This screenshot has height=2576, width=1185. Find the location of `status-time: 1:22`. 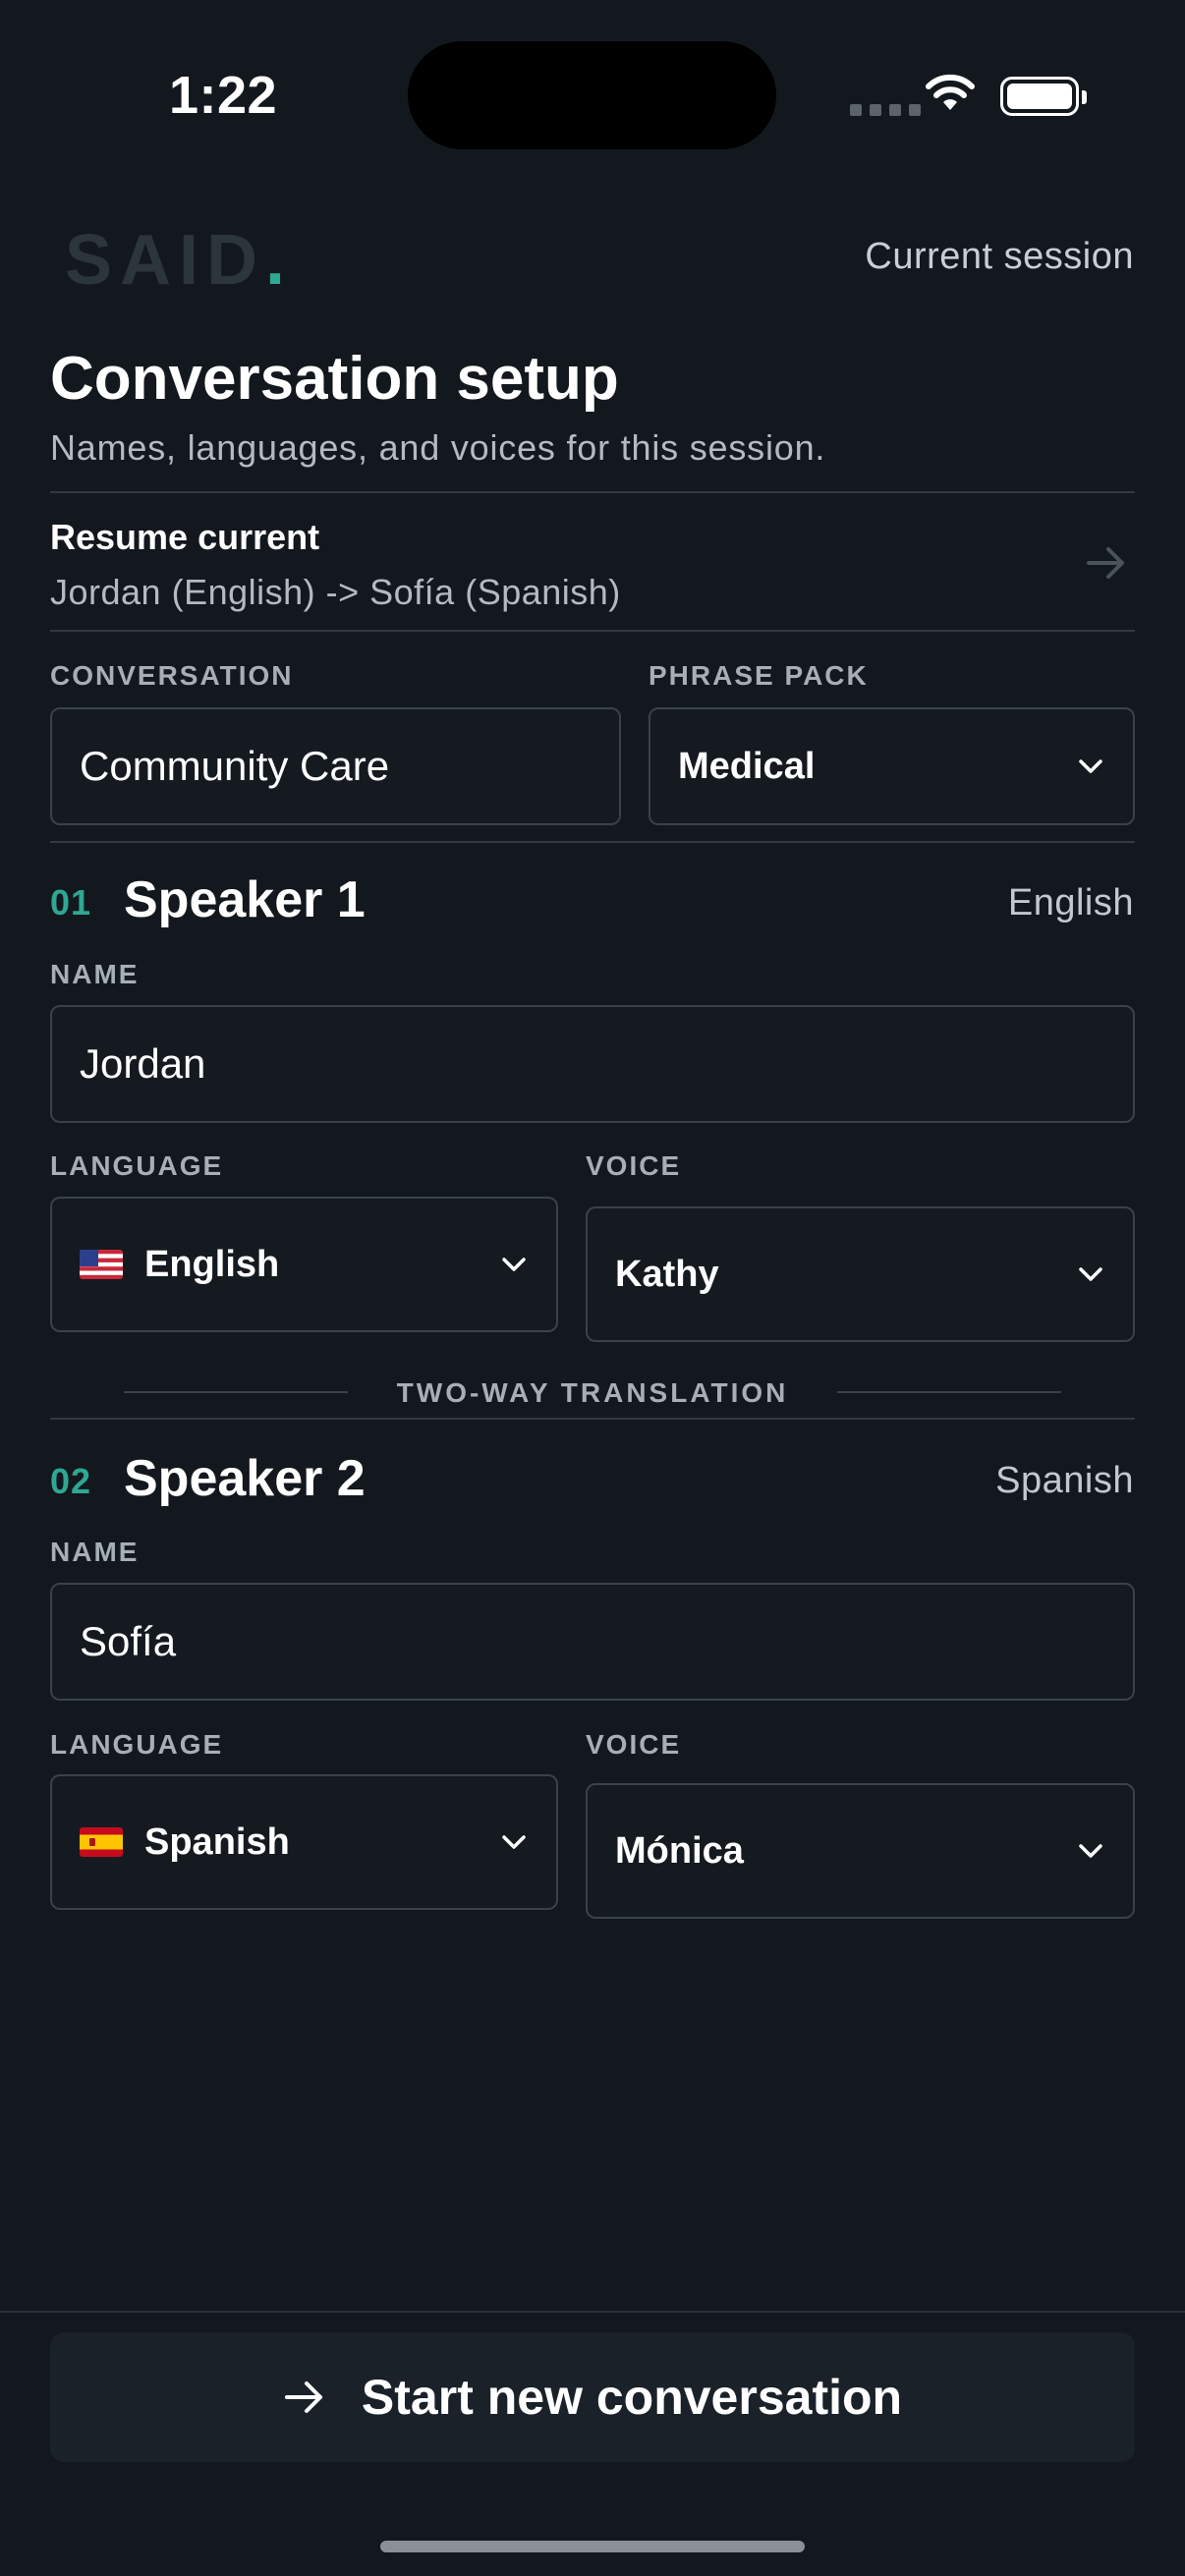

status-time: 1:22 is located at coordinates (224, 95).